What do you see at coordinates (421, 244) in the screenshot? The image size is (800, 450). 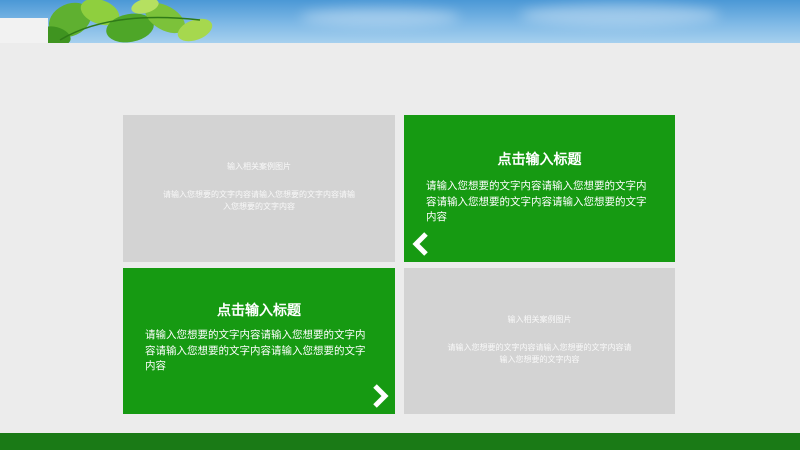 I see `chevron-left-icon` at bounding box center [421, 244].